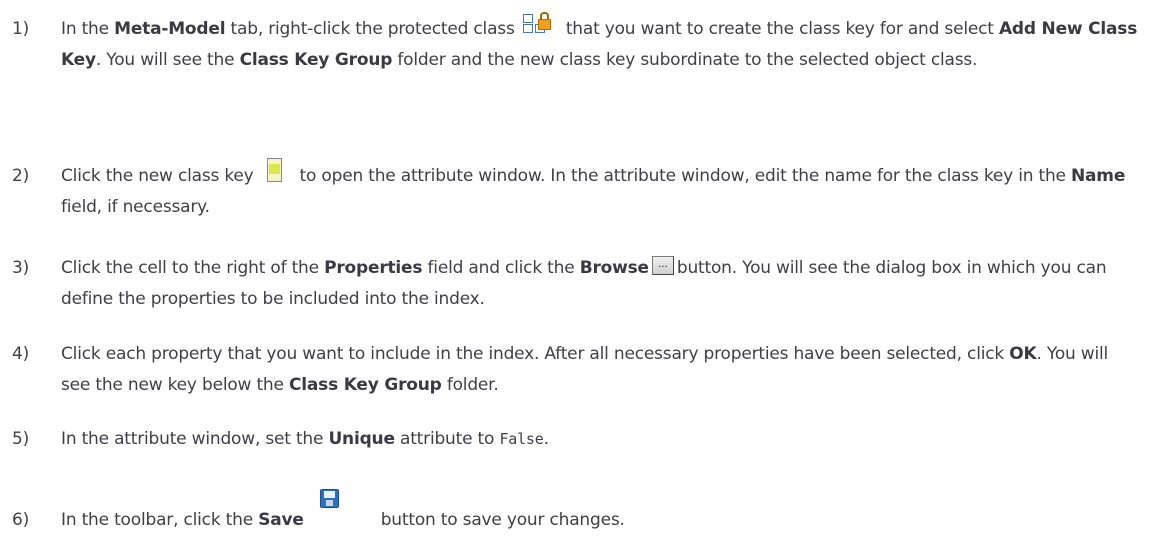 Image resolution: width=1160 pixels, height=548 pixels. What do you see at coordinates (614, 268) in the screenshot?
I see `browse-label: Browse` at bounding box center [614, 268].